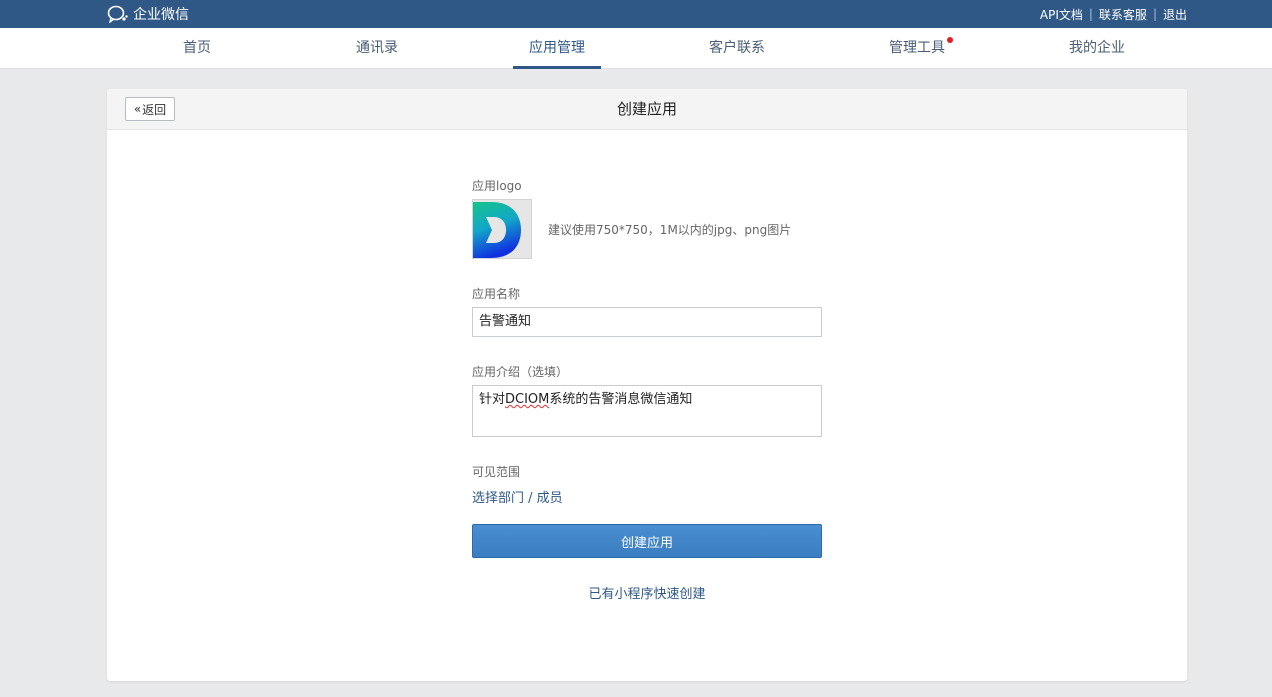 The height and width of the screenshot is (697, 1272). Describe the element at coordinates (647, 322) in the screenshot. I see `app-name-input: 告警通知` at that location.